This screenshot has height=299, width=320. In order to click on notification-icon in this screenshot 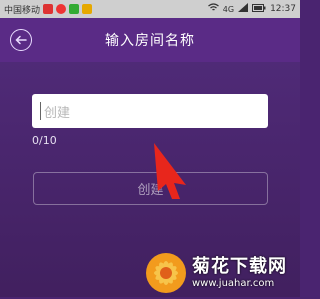, I will do `click(48, 9)`.